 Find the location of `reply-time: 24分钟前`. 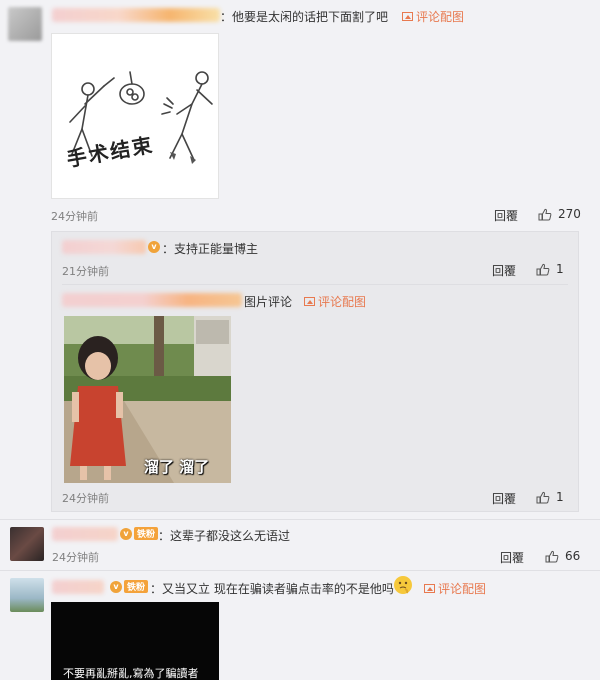

reply-time: 24分钟前 is located at coordinates (85, 498).